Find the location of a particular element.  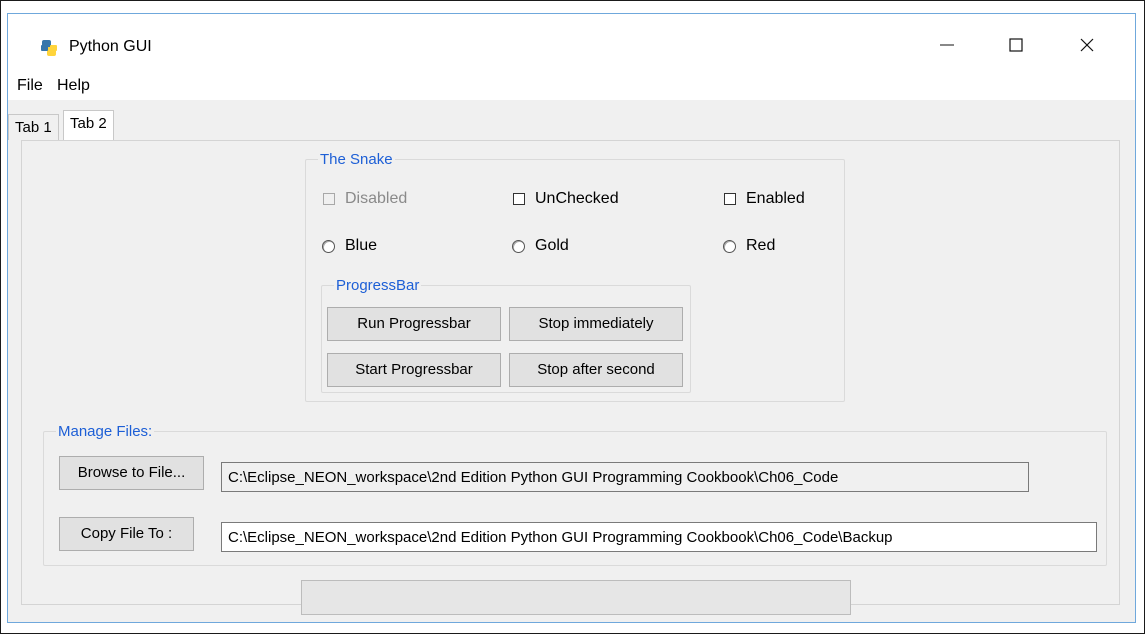

minimize-icon is located at coordinates (947, 47).